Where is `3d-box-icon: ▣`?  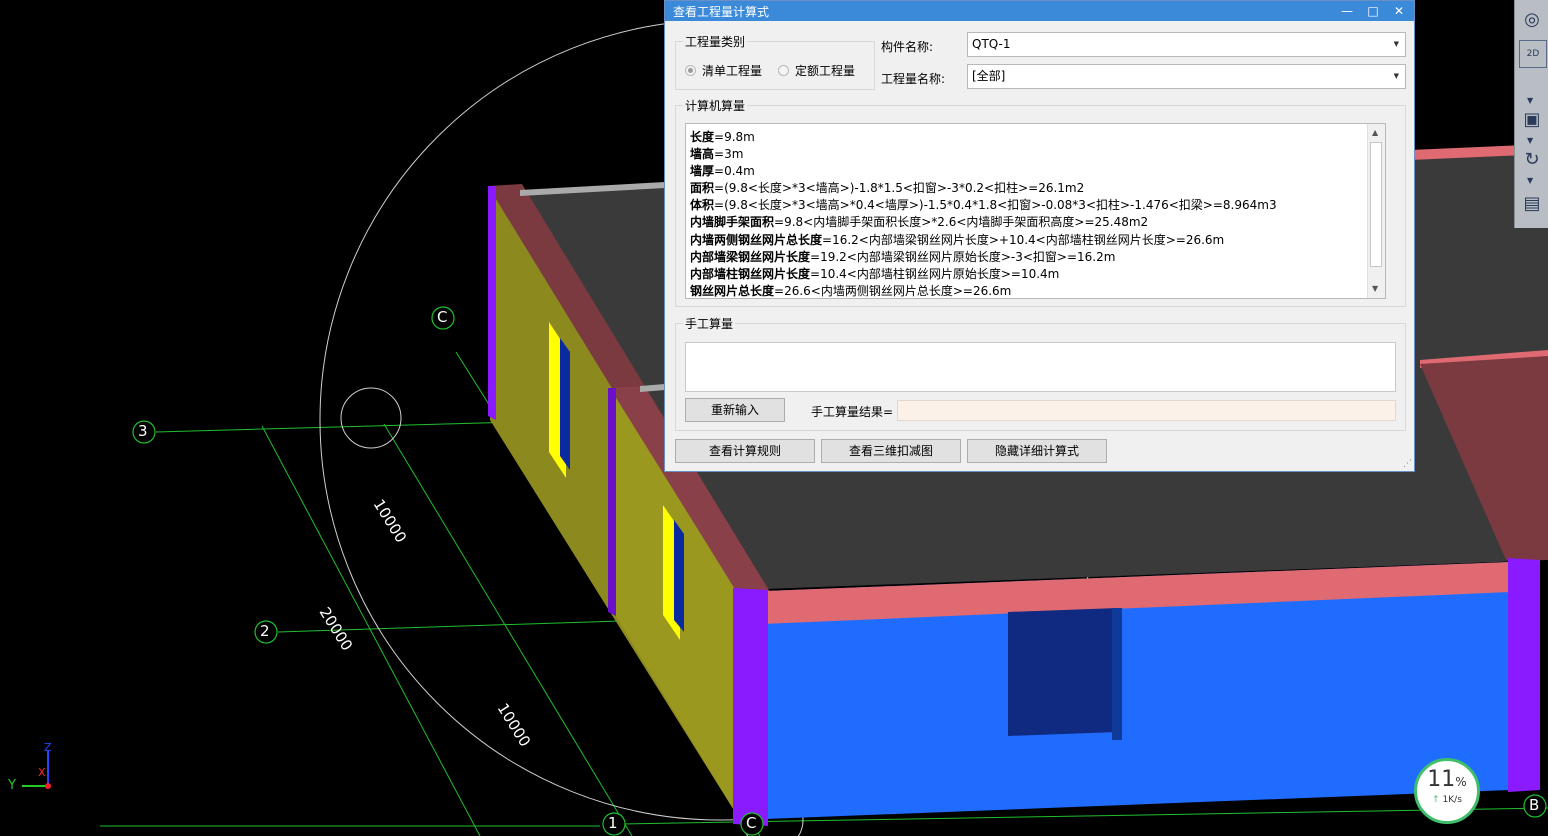
3d-box-icon: ▣ is located at coordinates (1532, 119).